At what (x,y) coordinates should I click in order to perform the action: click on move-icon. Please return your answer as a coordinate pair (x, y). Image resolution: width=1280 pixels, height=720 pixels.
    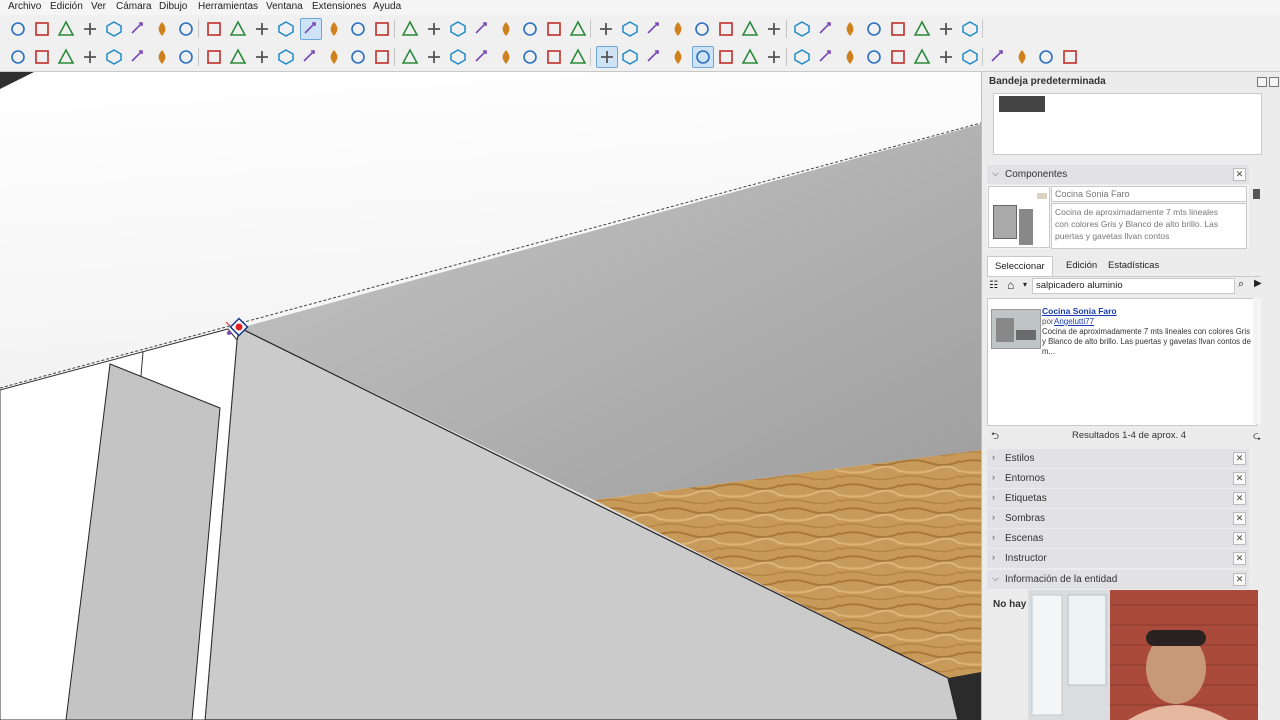
    Looking at the image, I should click on (214, 29).